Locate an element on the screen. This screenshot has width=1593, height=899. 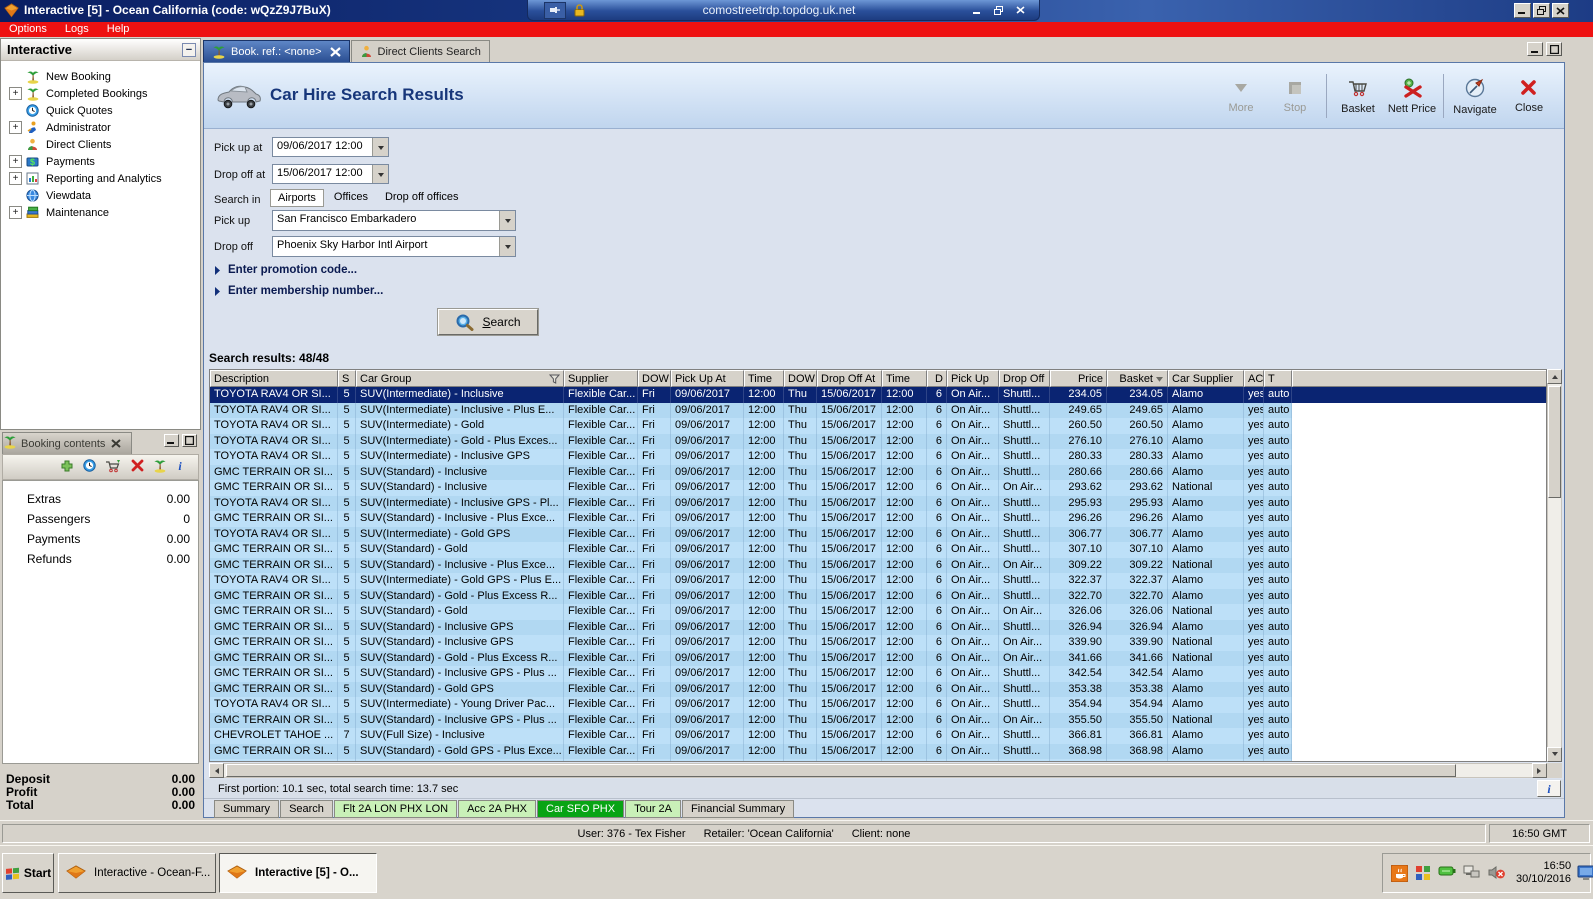
search-in-option-airports: Airports is located at coordinates (297, 198).